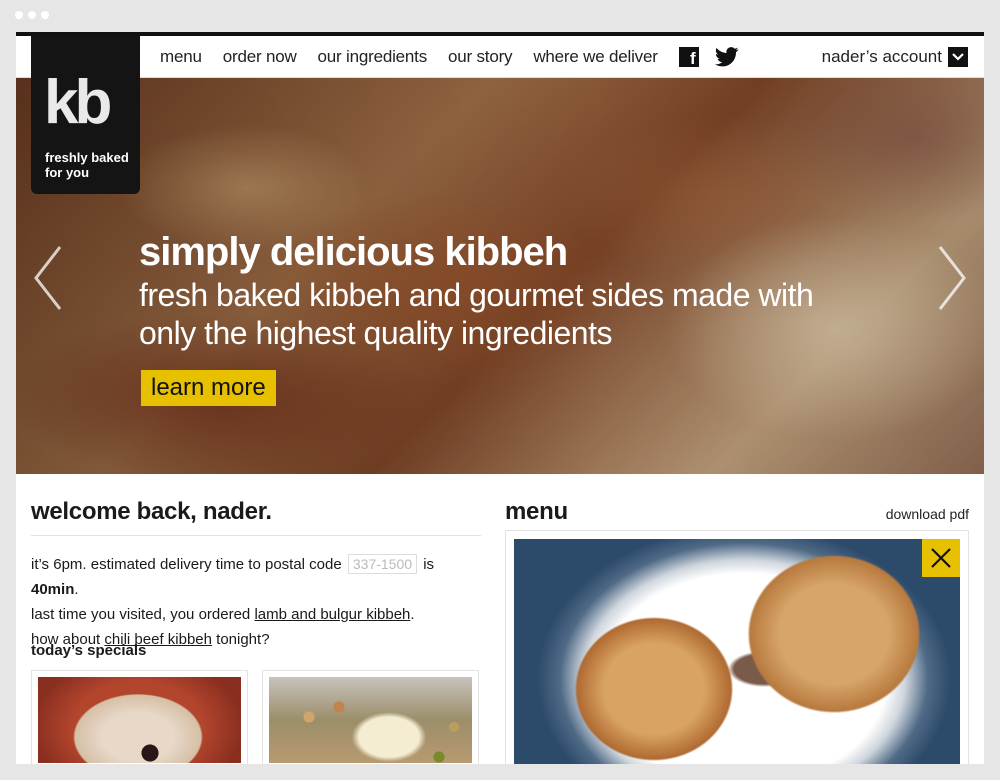 The height and width of the screenshot is (780, 1000). I want to click on chevron-left-icon, so click(47, 278).